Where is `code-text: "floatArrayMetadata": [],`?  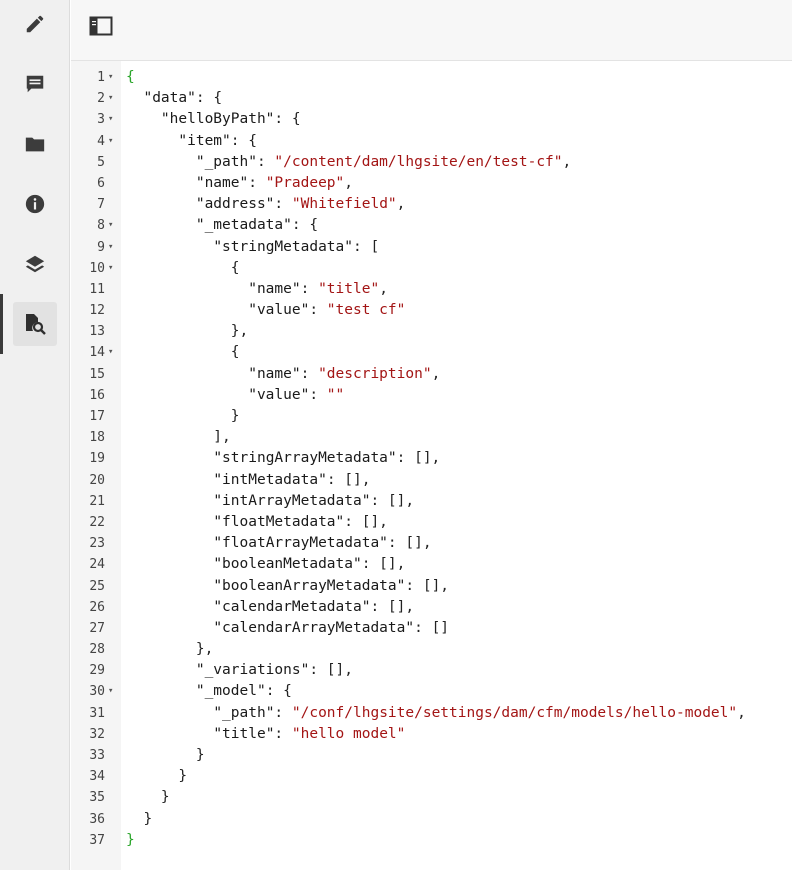
code-text: "floatArrayMetadata": [], is located at coordinates (279, 543).